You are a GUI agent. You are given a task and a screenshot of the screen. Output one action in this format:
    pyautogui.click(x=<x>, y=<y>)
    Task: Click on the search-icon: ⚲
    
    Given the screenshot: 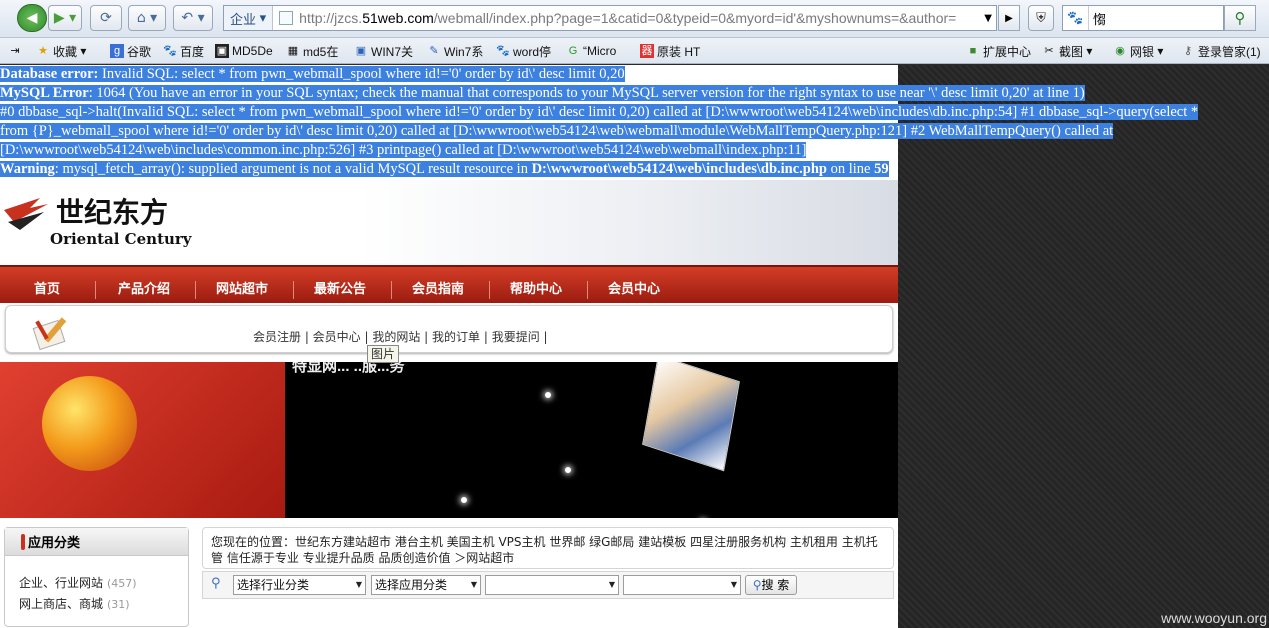 What is the action you would take?
    pyautogui.click(x=1240, y=18)
    